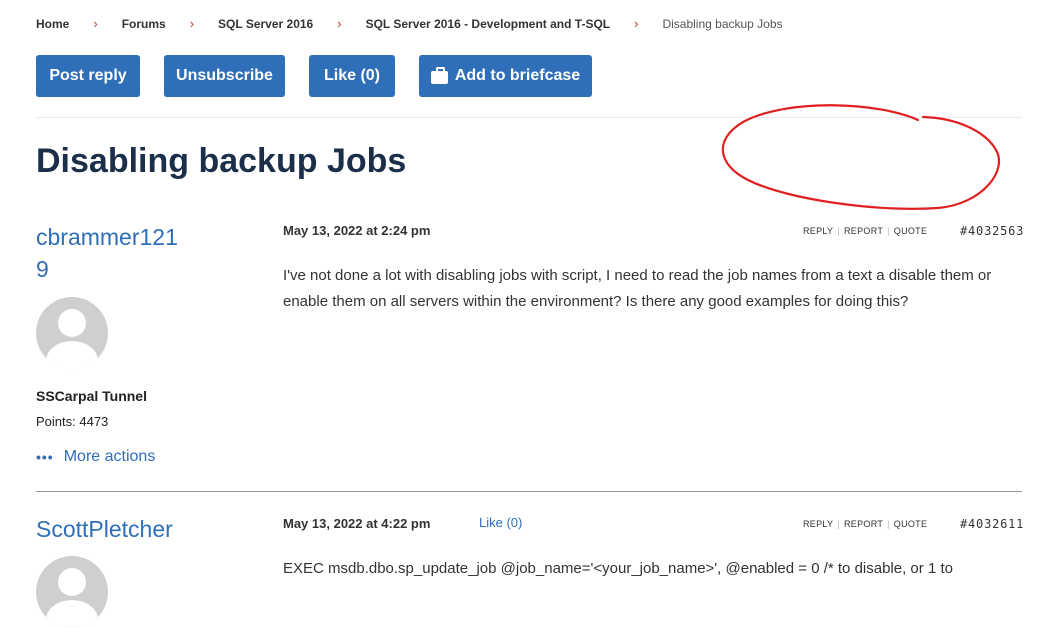 This screenshot has width=1060, height=628. I want to click on user-points: Points: 4473, so click(72, 421).